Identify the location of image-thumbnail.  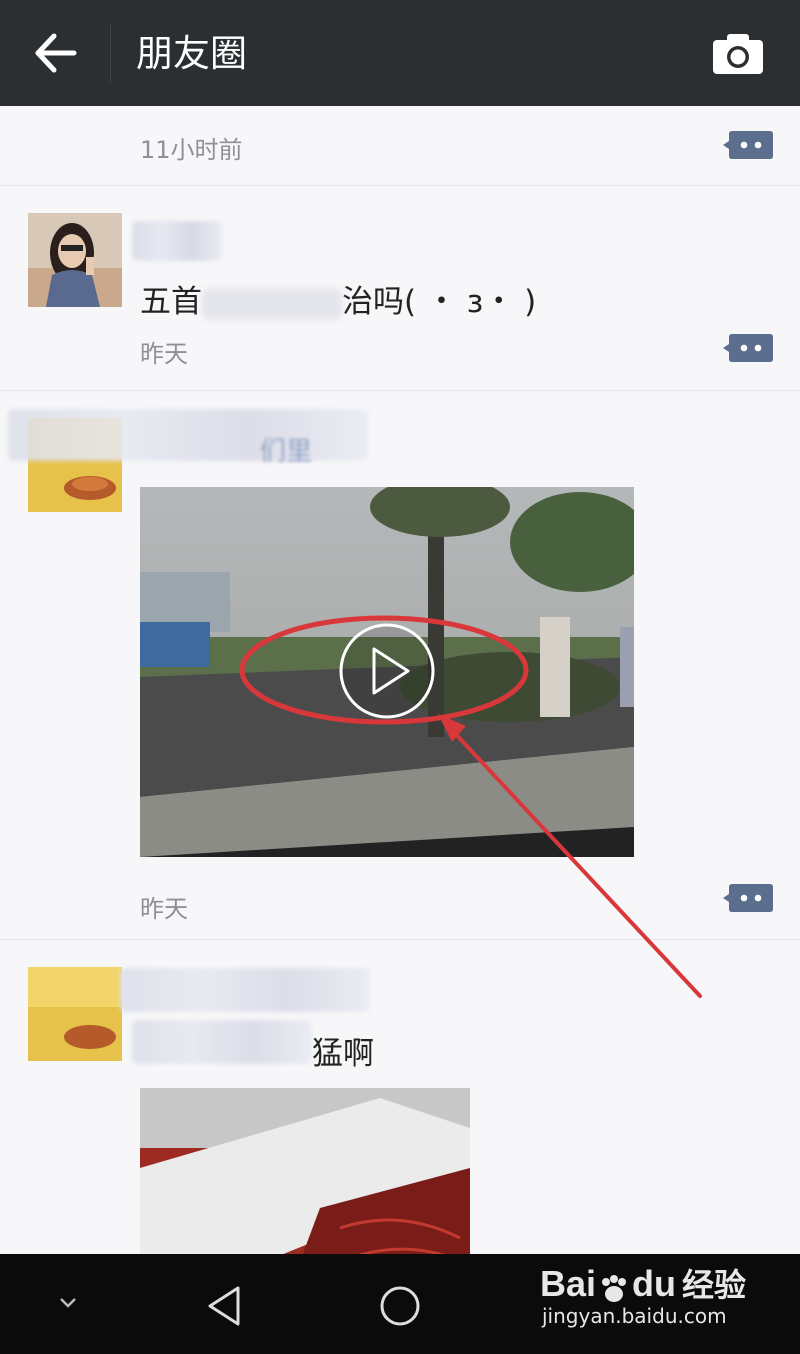
(305, 1171).